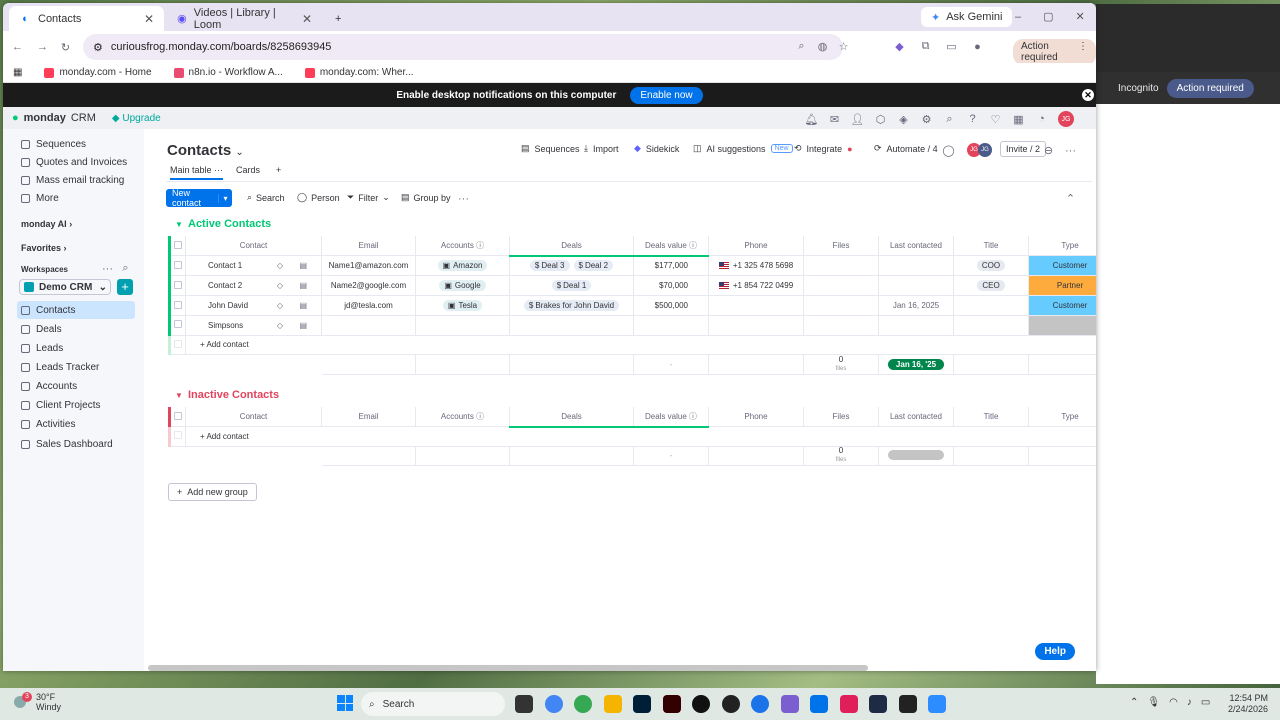  What do you see at coordinates (86, 18) in the screenshot?
I see `tab-contacts: ◐ Contacts ✕` at bounding box center [86, 18].